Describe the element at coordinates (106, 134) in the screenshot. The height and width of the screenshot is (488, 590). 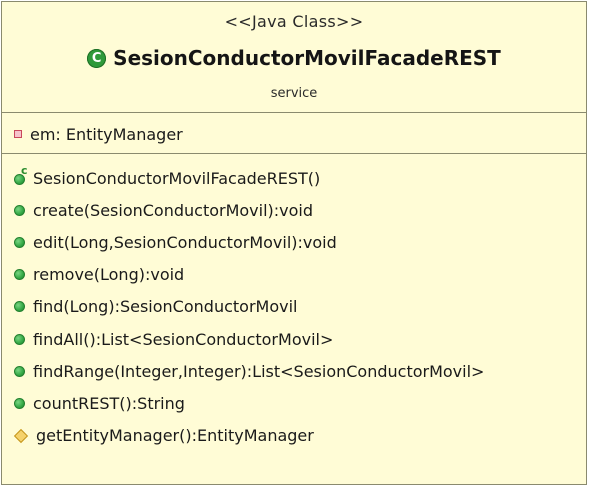
I see `attribute-text: em: EntityManager` at that location.